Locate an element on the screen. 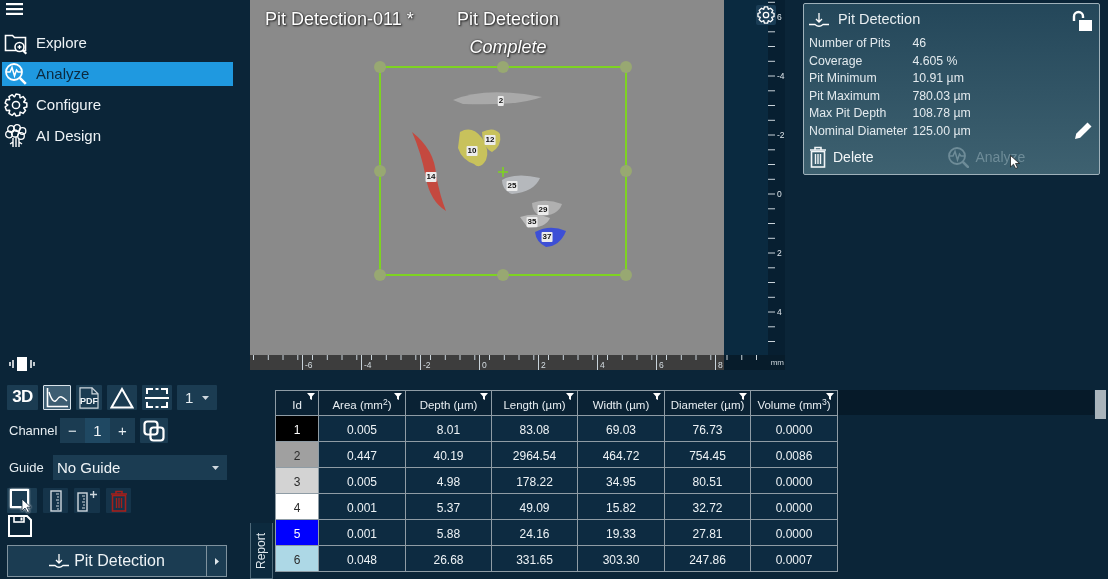 This screenshot has width=1108, height=579. channel-label: Channel is located at coordinates (34, 430).